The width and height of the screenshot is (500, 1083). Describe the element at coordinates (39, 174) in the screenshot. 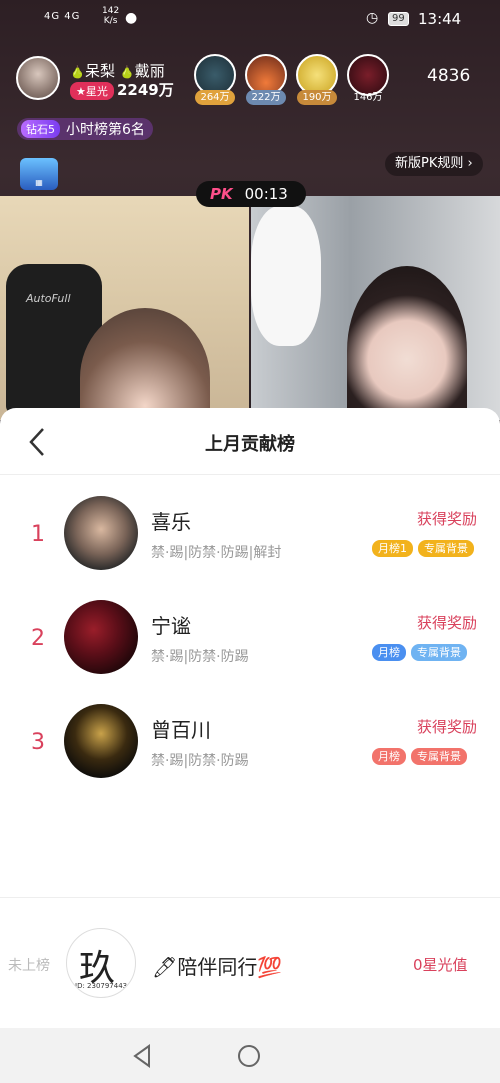

I see `gift-box-icon: ▦` at that location.